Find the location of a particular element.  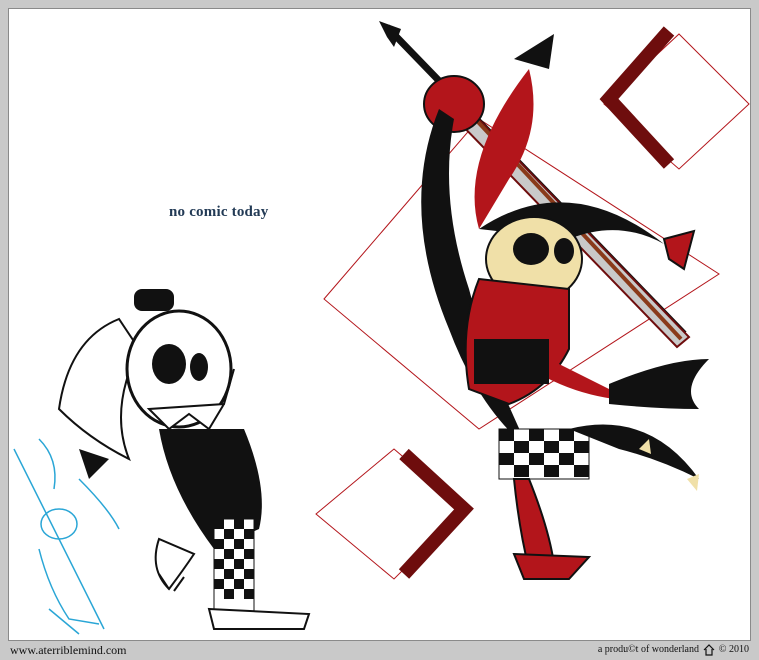

copyright-year: © 2010 is located at coordinates (733, 649).